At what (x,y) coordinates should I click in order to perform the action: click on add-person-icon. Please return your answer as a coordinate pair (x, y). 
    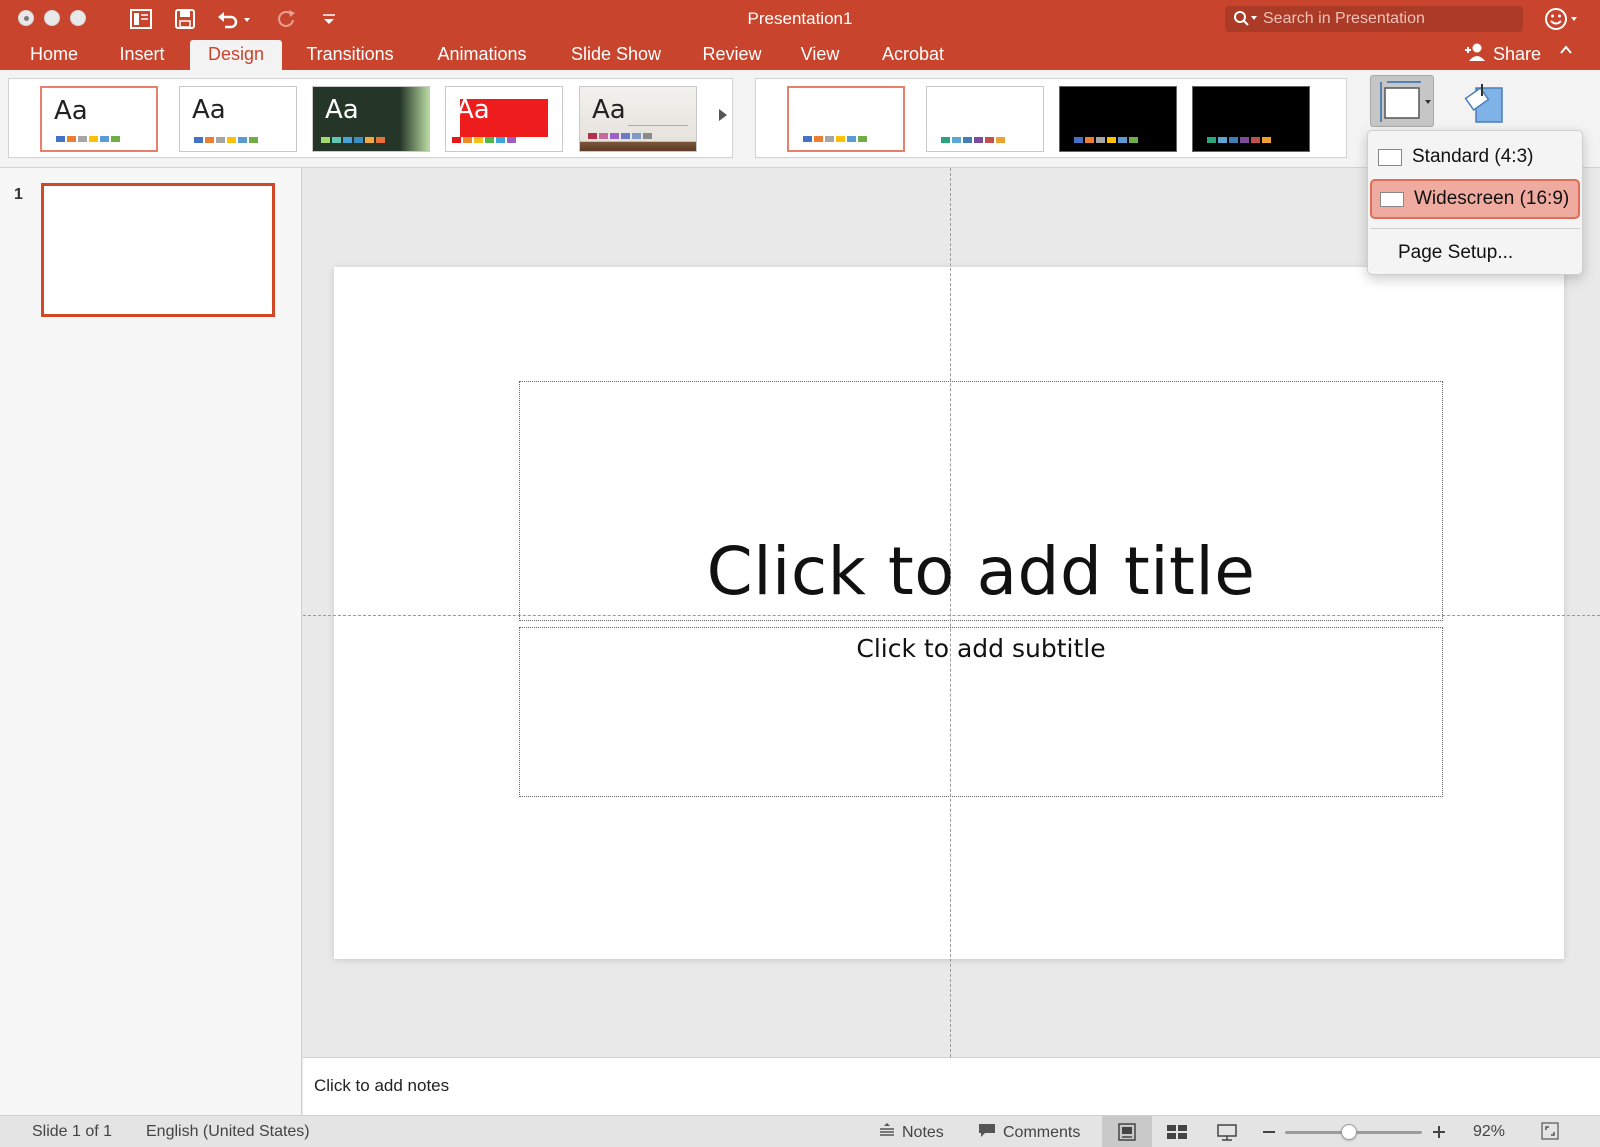
    Looking at the image, I should click on (1476, 54).